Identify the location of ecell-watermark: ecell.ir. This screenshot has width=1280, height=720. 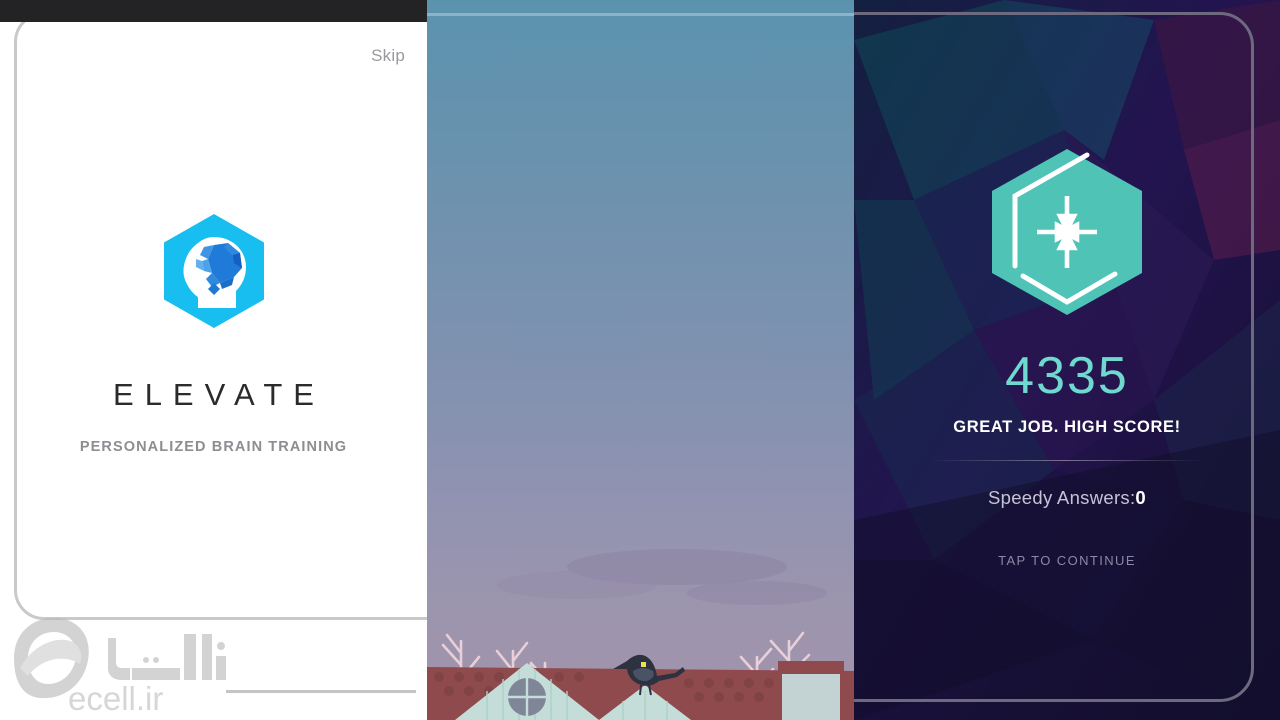
(129, 661).